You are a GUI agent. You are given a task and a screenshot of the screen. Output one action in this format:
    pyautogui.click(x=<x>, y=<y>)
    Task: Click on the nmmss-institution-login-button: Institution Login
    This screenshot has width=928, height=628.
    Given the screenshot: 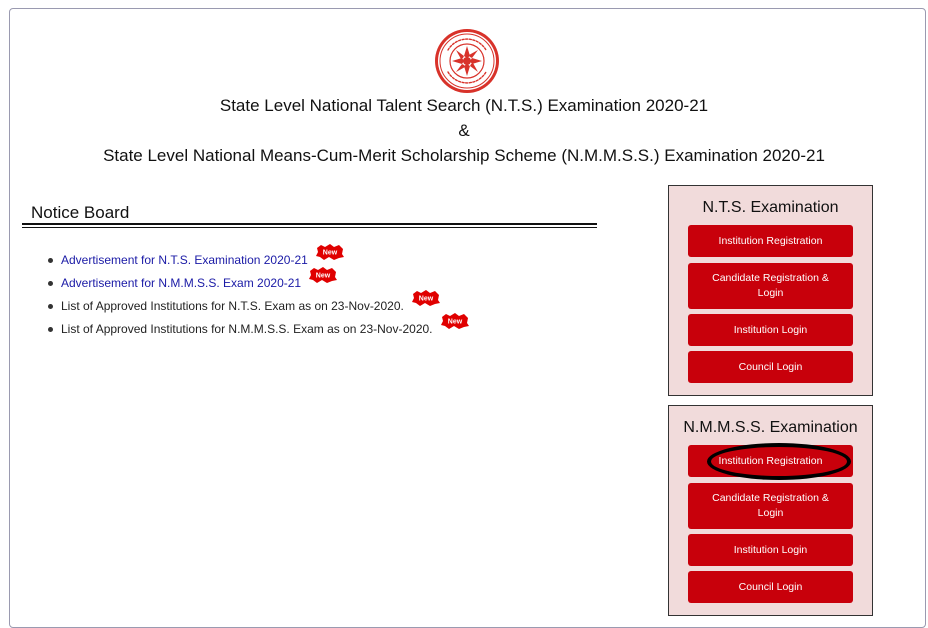 What is the action you would take?
    pyautogui.click(x=770, y=550)
    